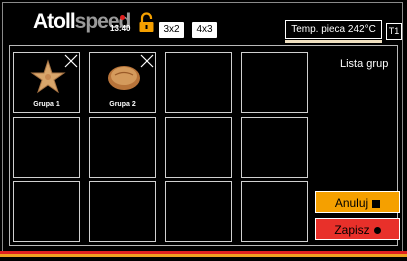 The image size is (407, 261). Describe the element at coordinates (120, 28) in the screenshot. I see `clock-time: 13:40` at that location.